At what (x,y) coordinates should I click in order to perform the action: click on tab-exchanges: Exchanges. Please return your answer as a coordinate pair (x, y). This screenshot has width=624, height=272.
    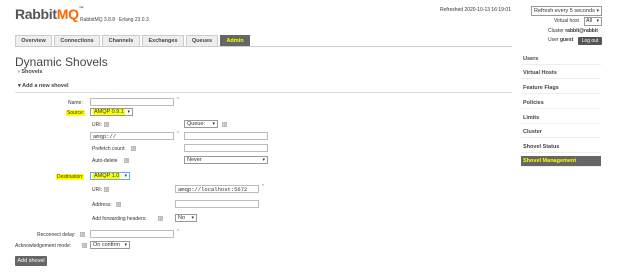
    Looking at the image, I should click on (163, 40).